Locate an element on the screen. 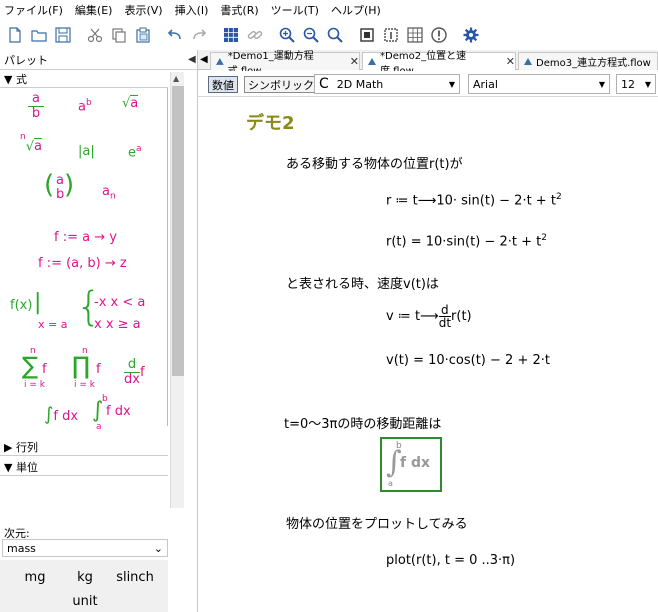 Image resolution: width=658 pixels, height=612 pixels. product-template: n ∏ f i = k is located at coordinates (86, 368).